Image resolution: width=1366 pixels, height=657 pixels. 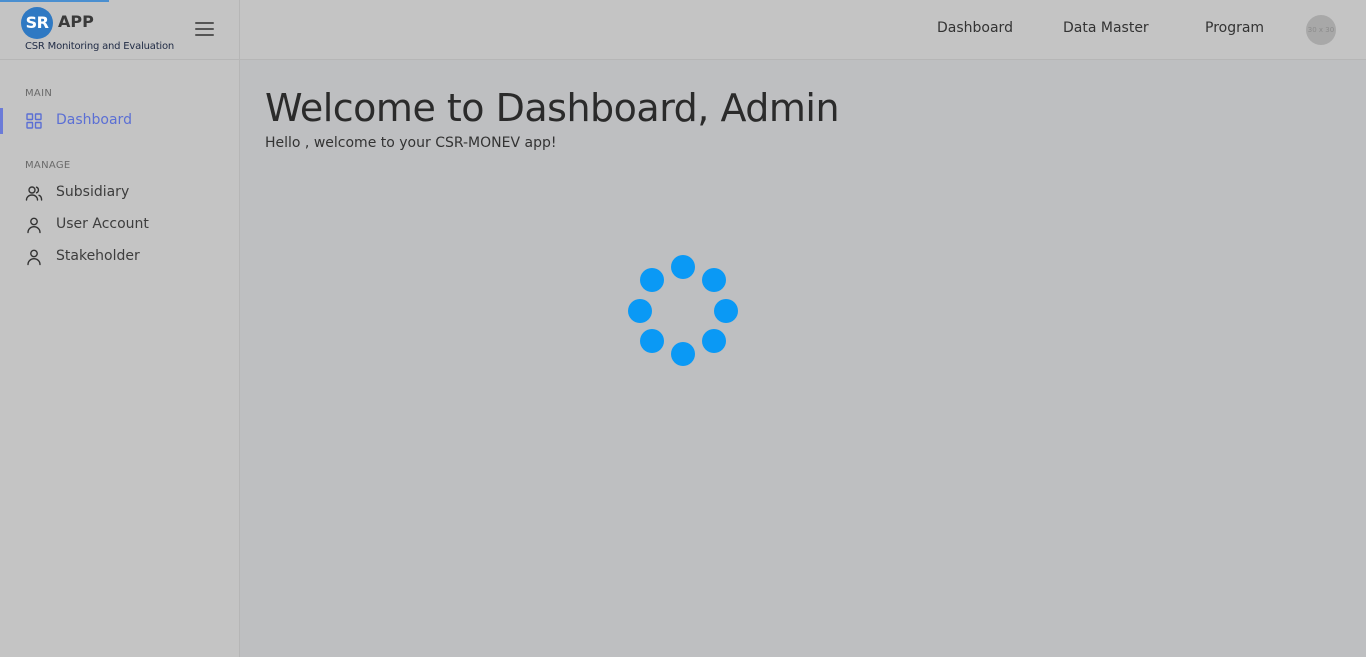 What do you see at coordinates (93, 192) in the screenshot?
I see `sidebar-item-label: Subsidiary` at bounding box center [93, 192].